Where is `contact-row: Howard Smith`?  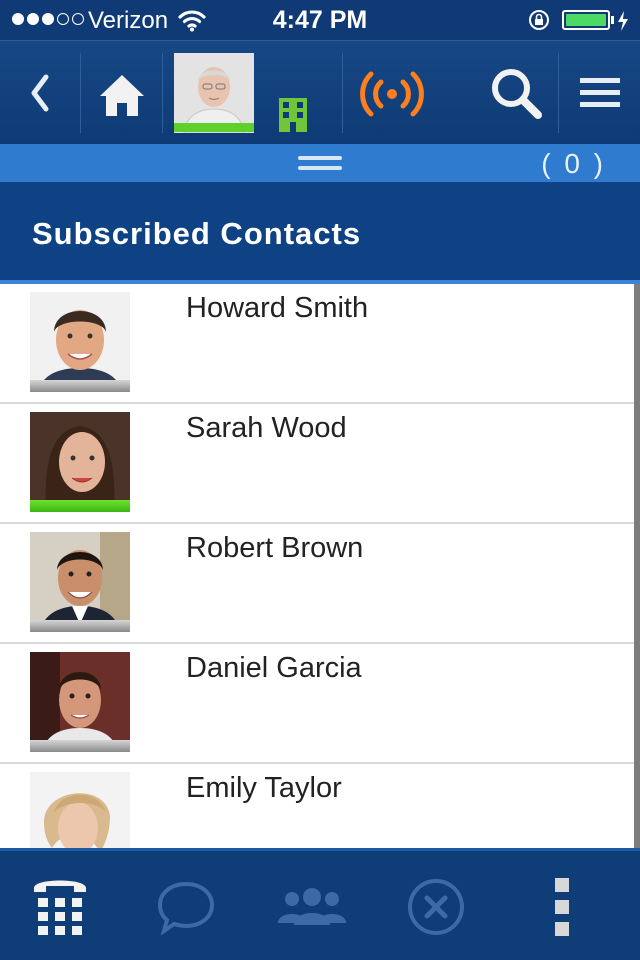
contact-row: Howard Smith is located at coordinates (317, 344).